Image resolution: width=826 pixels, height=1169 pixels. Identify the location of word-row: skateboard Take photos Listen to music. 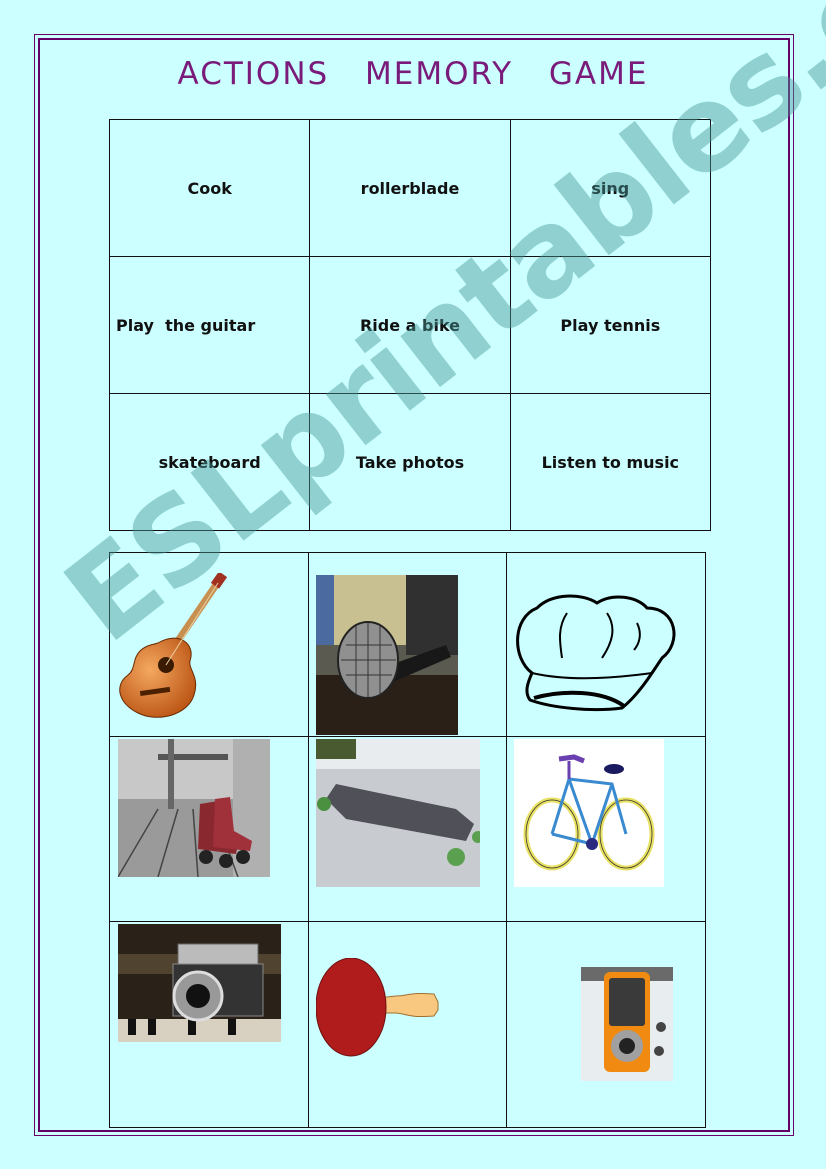
(410, 462).